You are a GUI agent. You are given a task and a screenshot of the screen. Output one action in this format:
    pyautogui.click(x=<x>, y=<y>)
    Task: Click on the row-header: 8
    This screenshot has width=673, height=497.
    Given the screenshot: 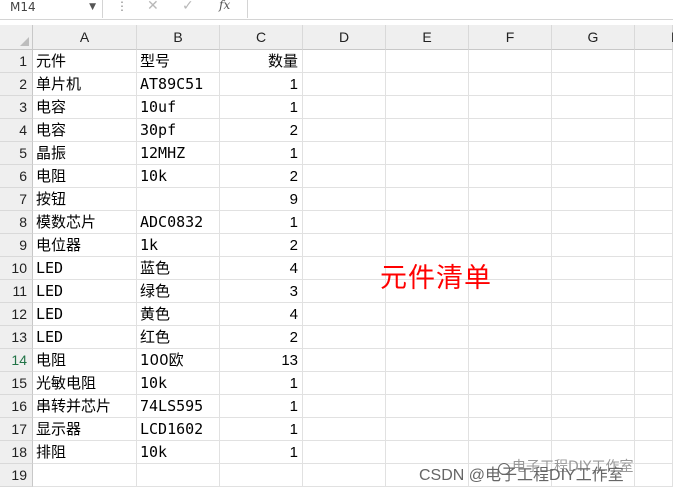 What is the action you would take?
    pyautogui.click(x=16, y=222)
    